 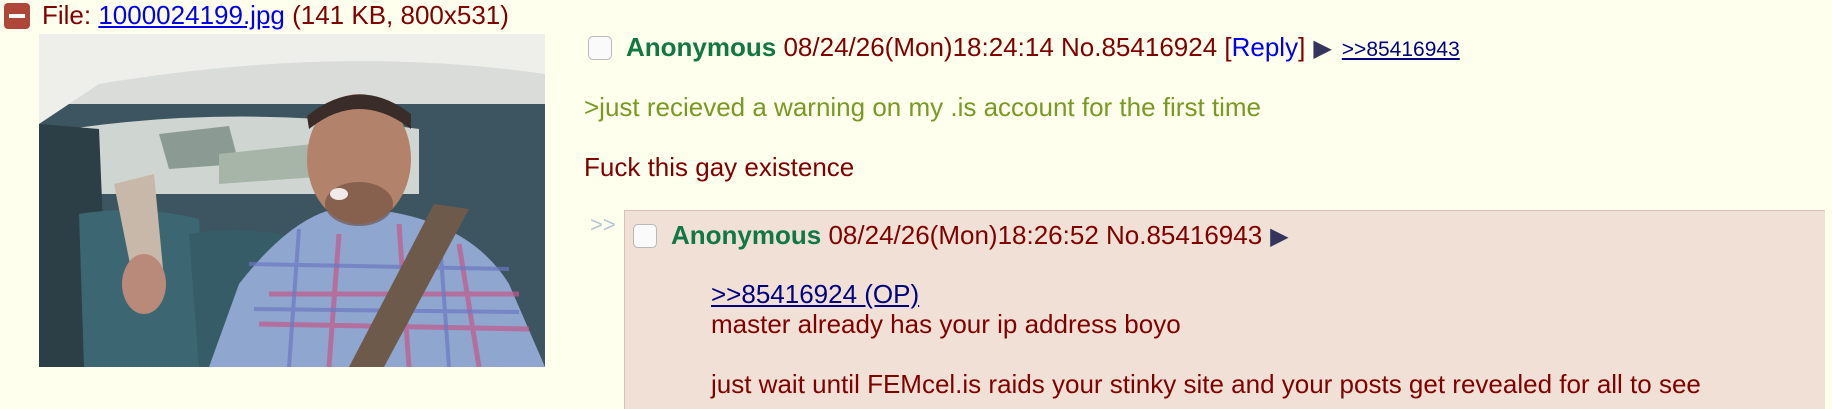 I want to click on file-label: File:, so click(x=70, y=15).